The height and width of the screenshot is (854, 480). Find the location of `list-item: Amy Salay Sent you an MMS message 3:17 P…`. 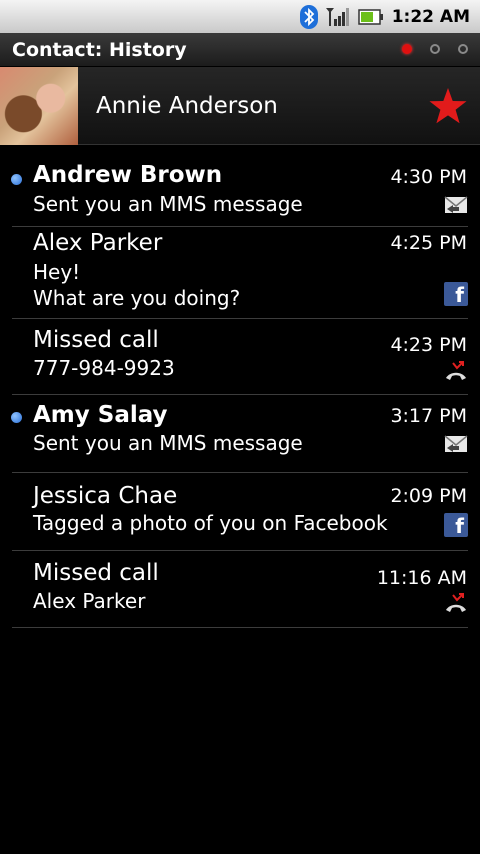

list-item: Amy Salay Sent you an MMS message 3:17 P… is located at coordinates (239, 434).